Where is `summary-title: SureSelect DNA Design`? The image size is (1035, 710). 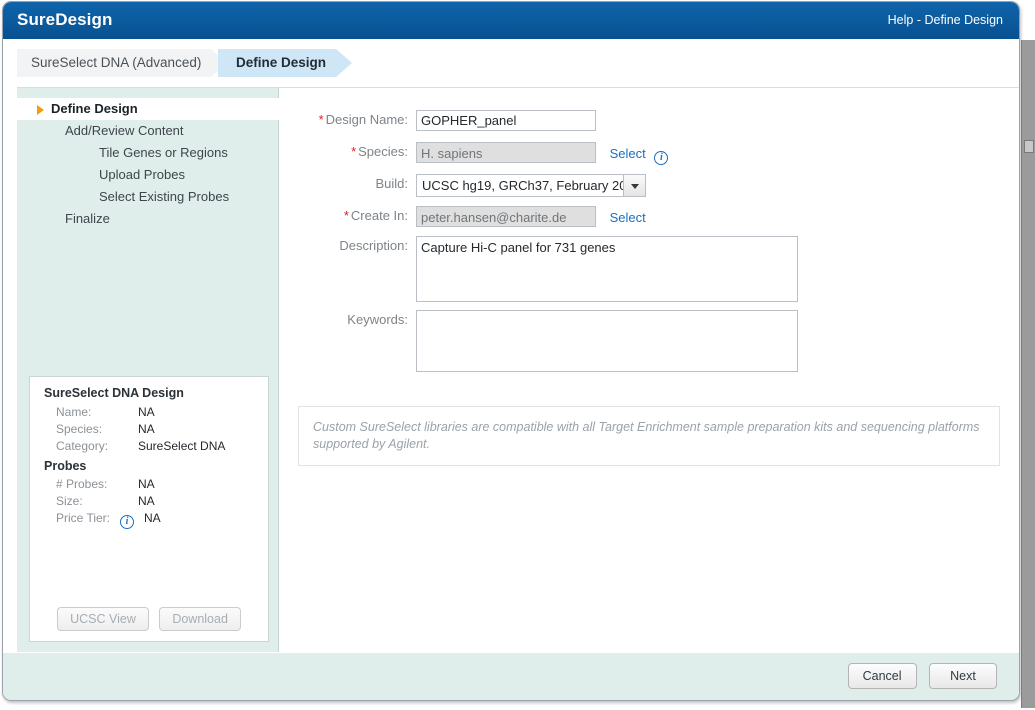 summary-title: SureSelect DNA Design is located at coordinates (114, 393).